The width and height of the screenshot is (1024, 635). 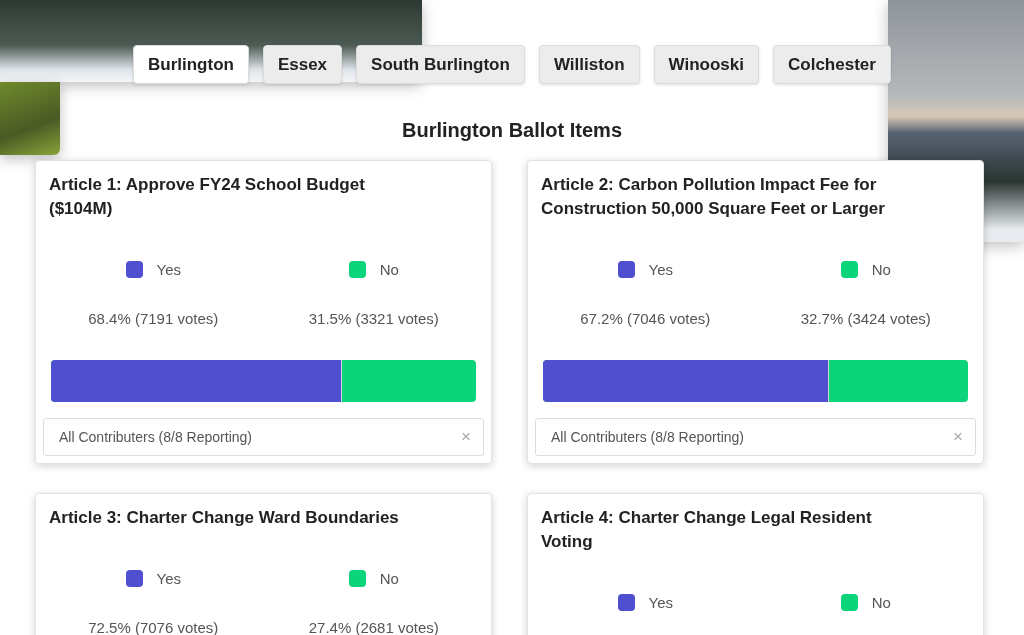 What do you see at coordinates (440, 64) in the screenshot?
I see `tab: South Burlington` at bounding box center [440, 64].